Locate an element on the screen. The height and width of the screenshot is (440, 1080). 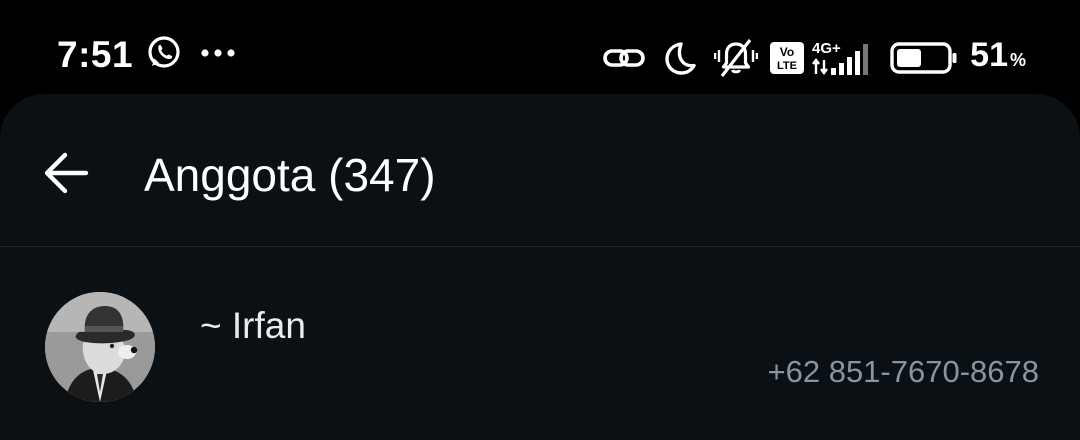
back-button is located at coordinates (66, 173).